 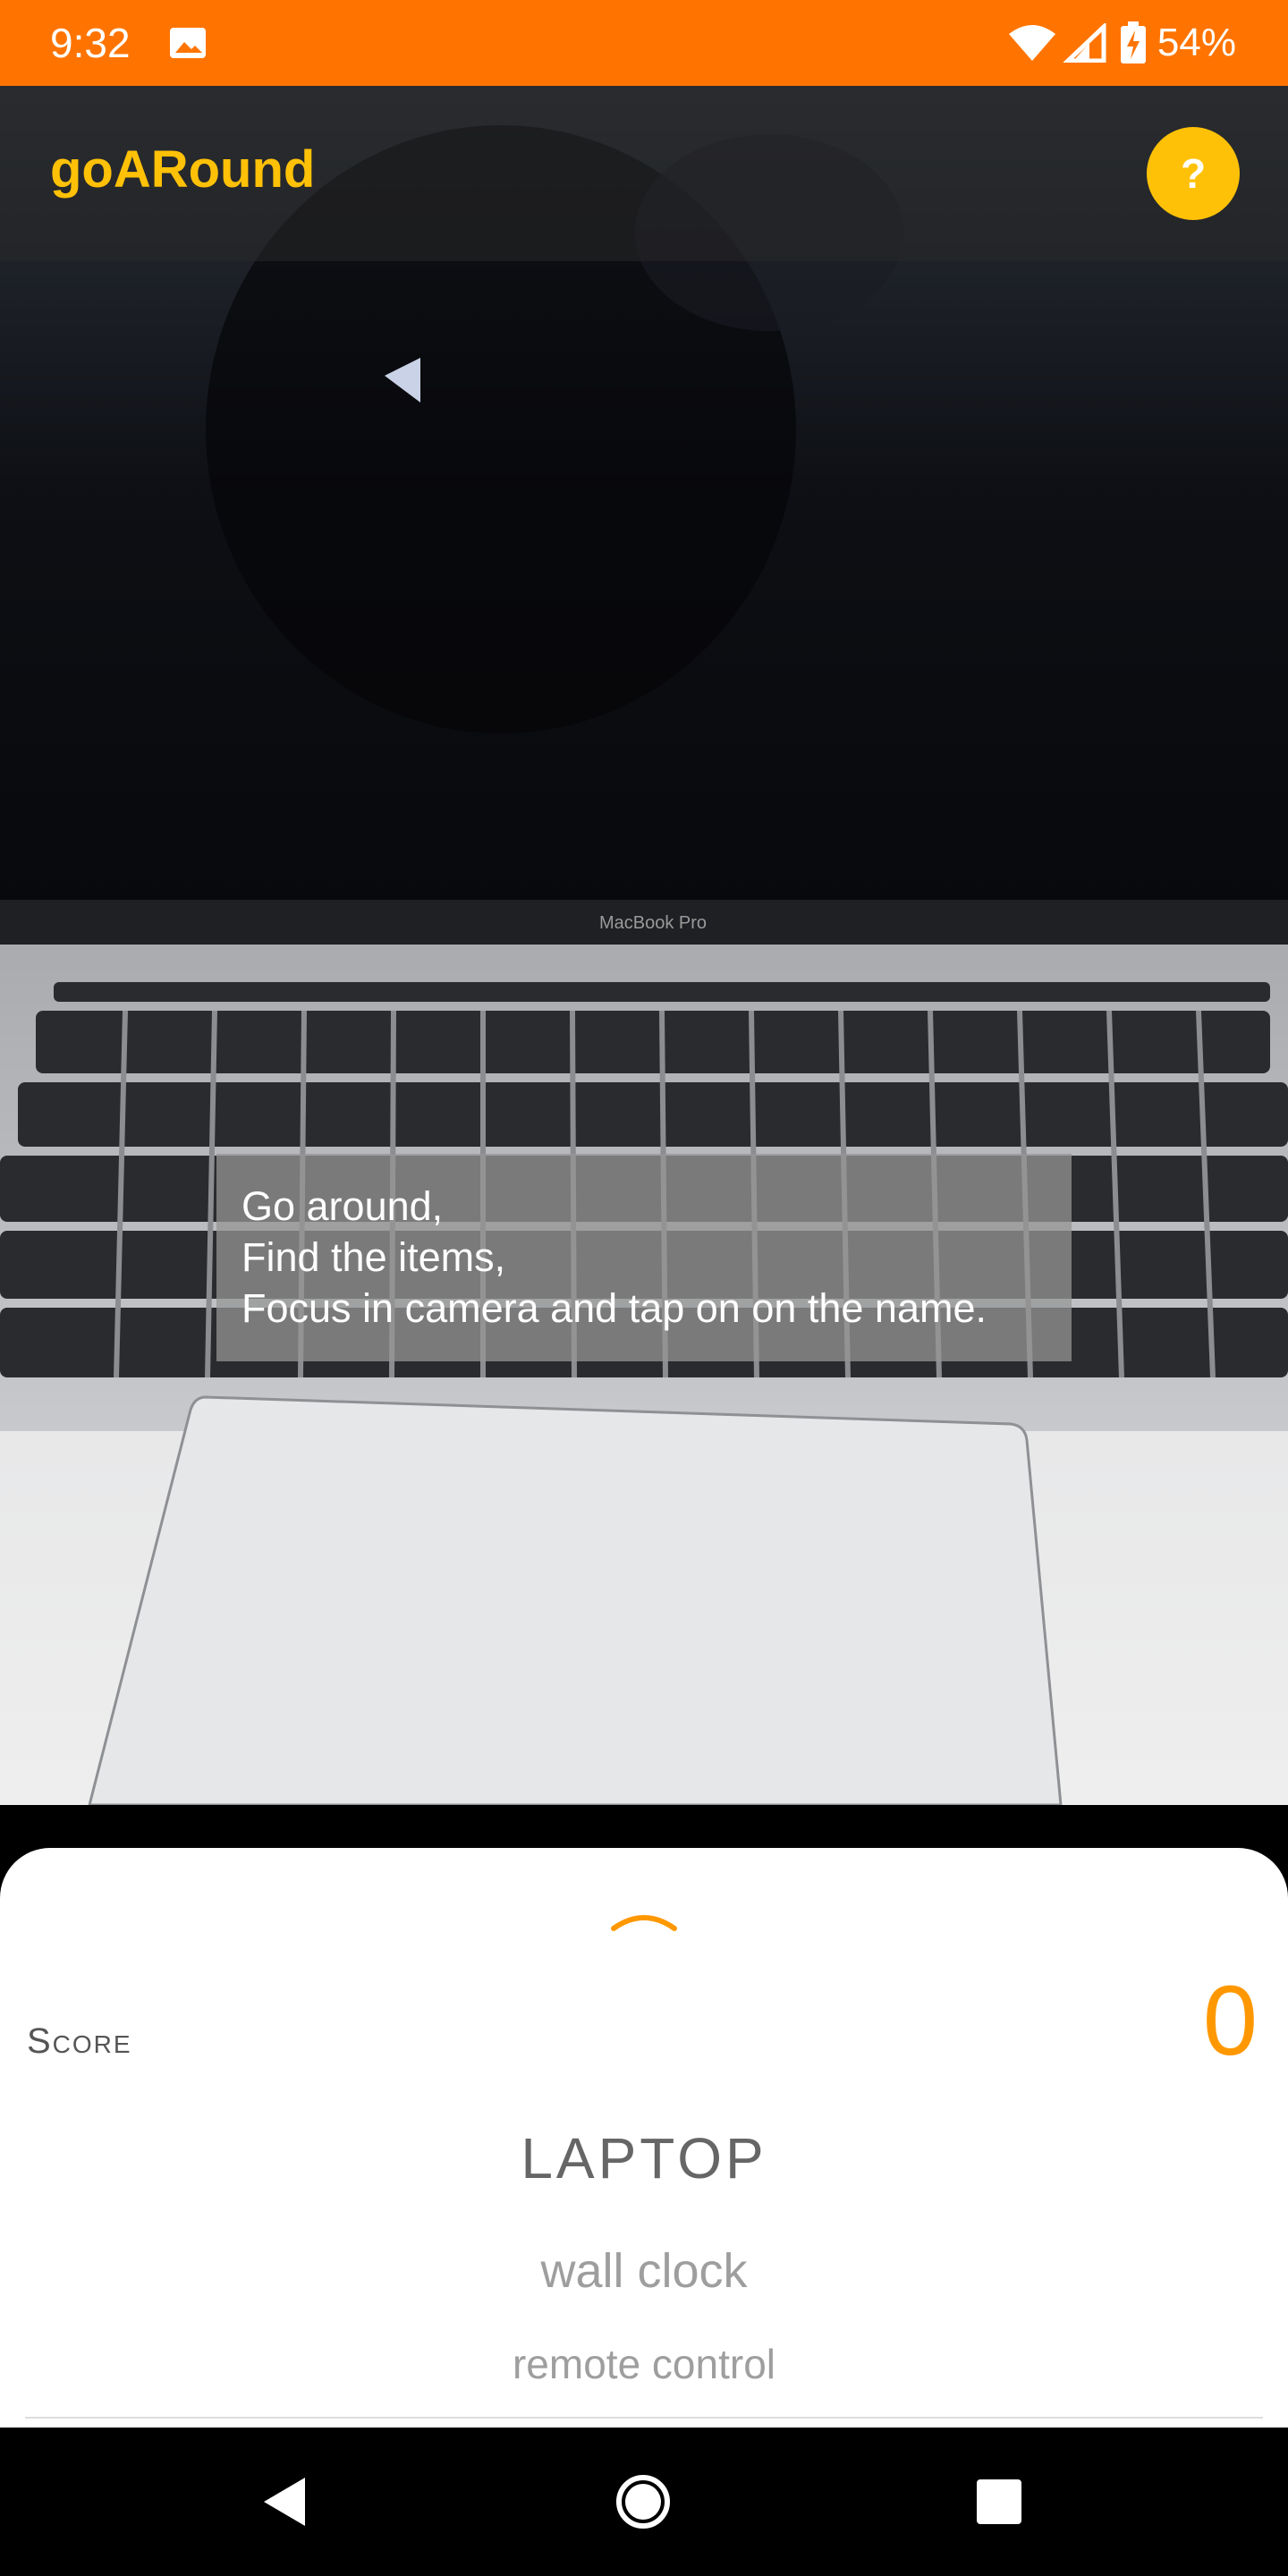 I want to click on divider, so click(x=644, y=2418).